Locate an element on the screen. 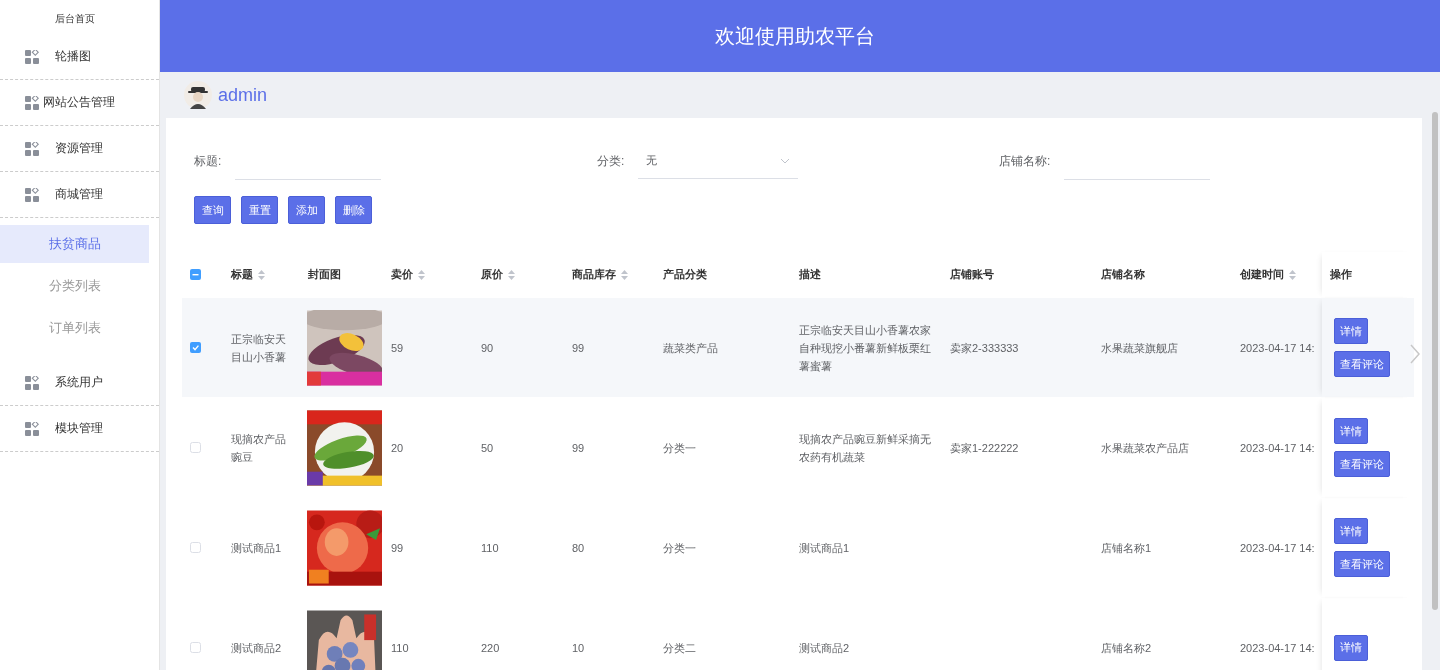 This screenshot has height=670, width=1440. table-cell-text: 卖家1-222222 is located at coordinates (984, 448).